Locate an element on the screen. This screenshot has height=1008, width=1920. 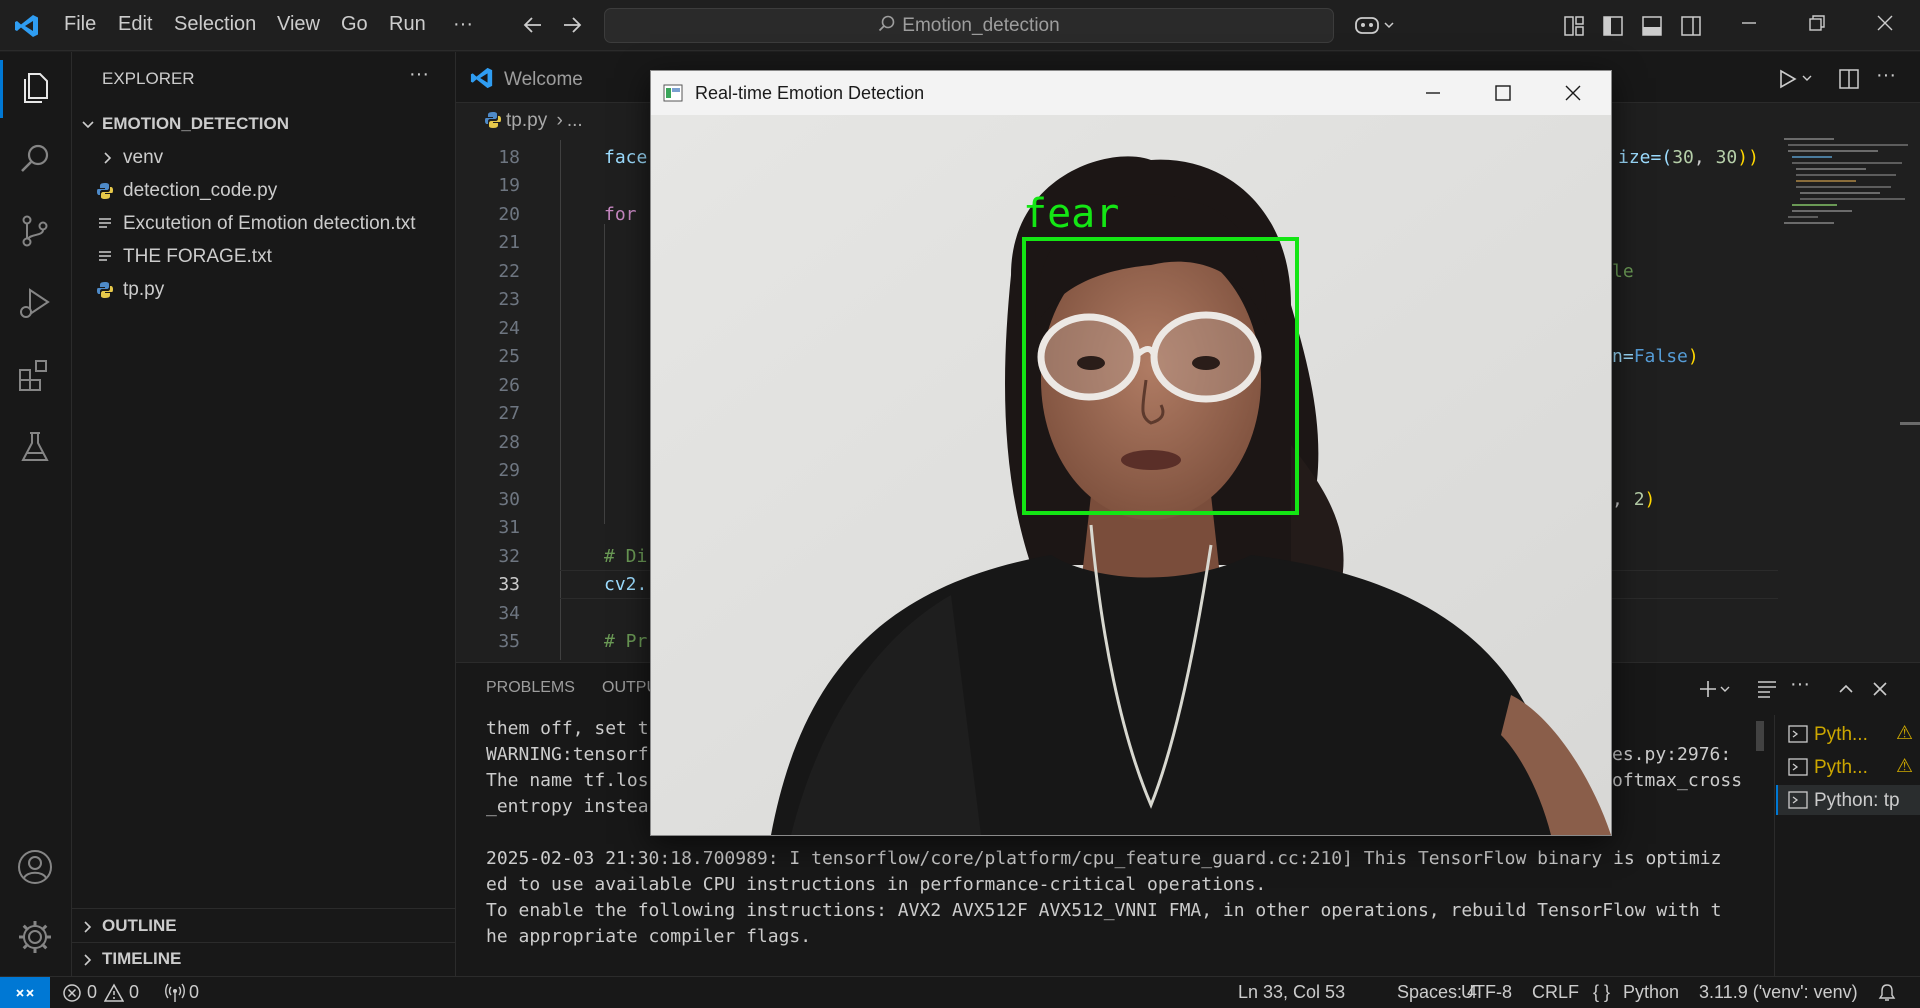
tree-item-tp-py: tp.py is located at coordinates (264, 289).